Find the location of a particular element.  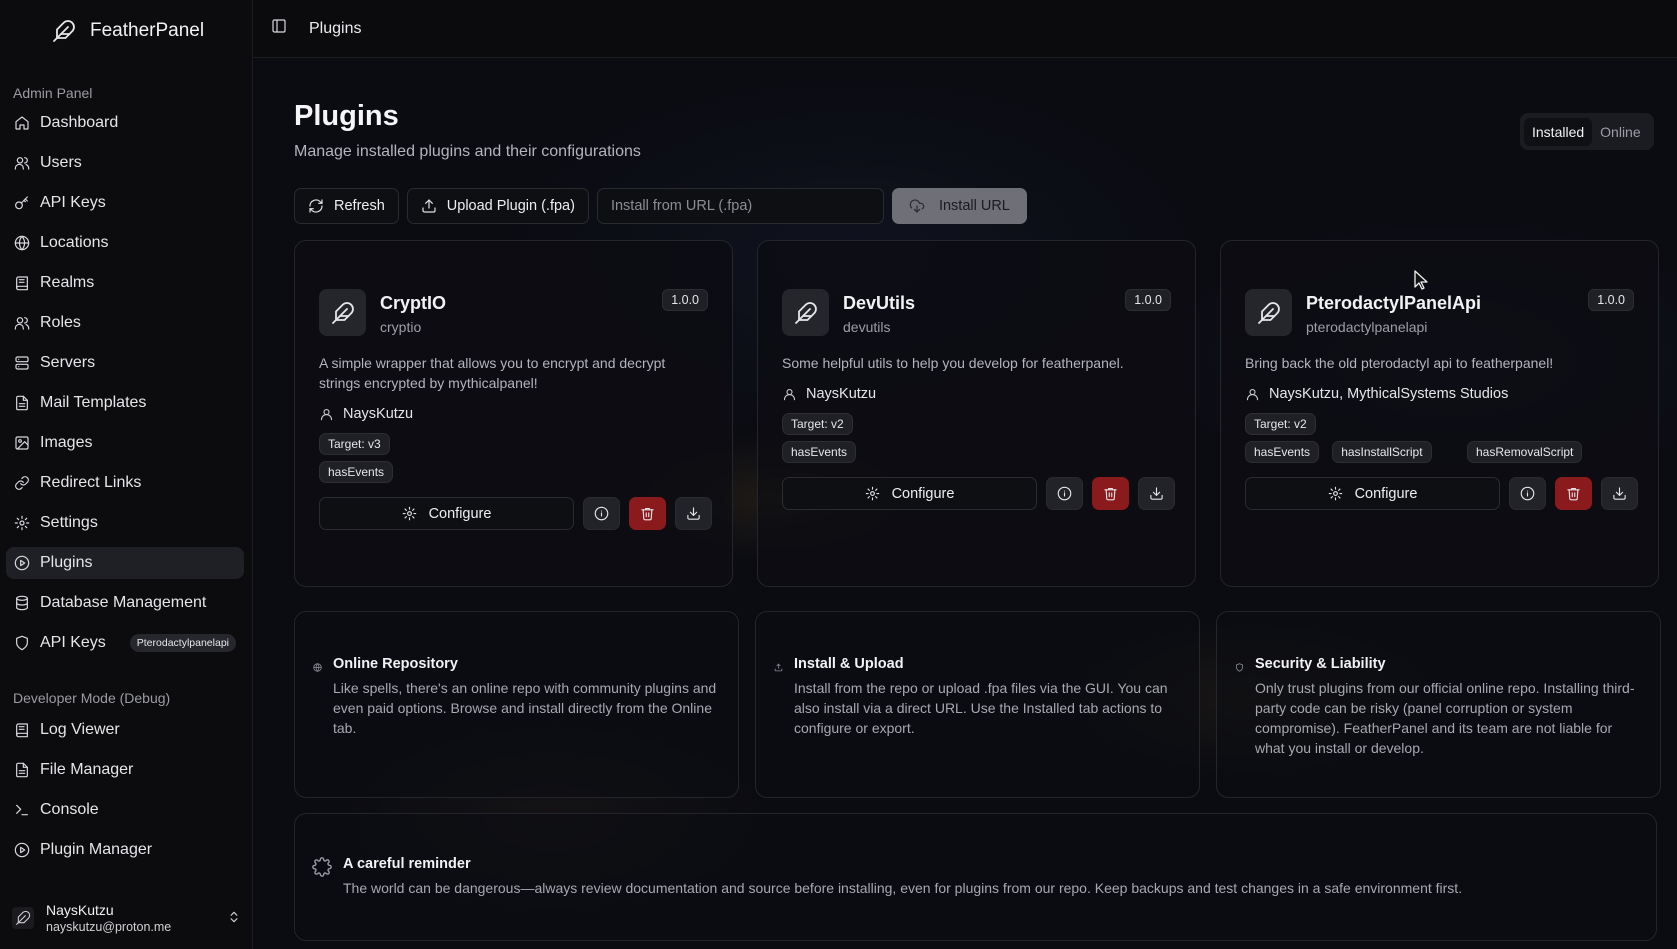

sidebar-item-label: Log Viewer is located at coordinates (80, 729).